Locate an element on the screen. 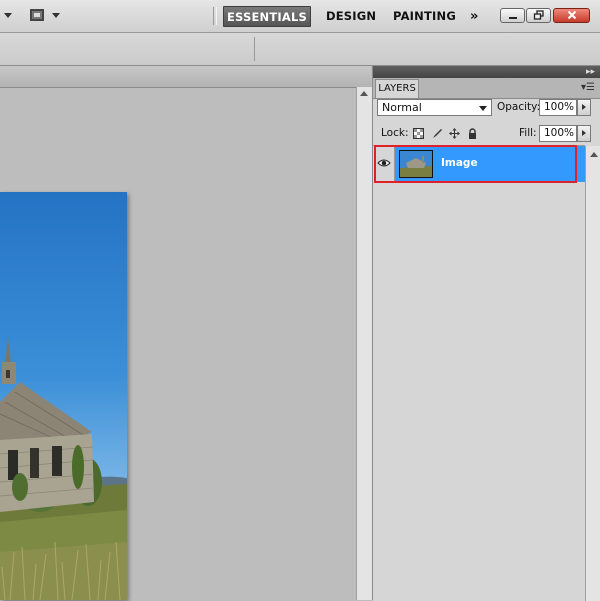 This screenshot has height=601, width=600. fill-slider-button is located at coordinates (584, 133).